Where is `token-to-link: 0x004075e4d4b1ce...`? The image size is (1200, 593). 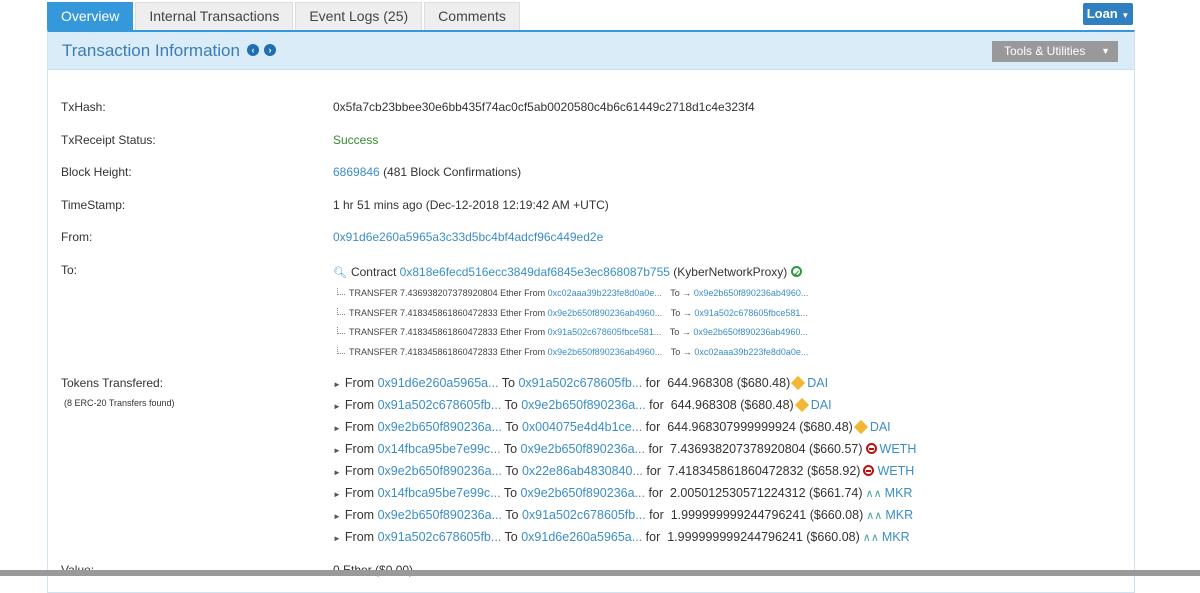
token-to-link: 0x004075e4d4b1ce... is located at coordinates (582, 427).